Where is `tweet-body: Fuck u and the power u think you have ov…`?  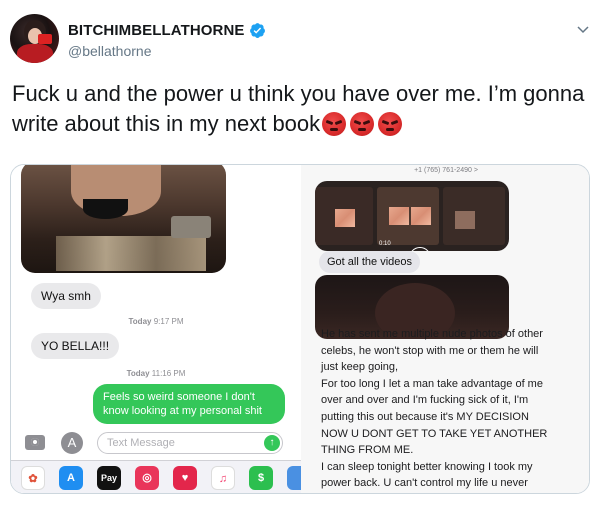 tweet-body: Fuck u and the power u think you have ov… is located at coordinates (298, 108).